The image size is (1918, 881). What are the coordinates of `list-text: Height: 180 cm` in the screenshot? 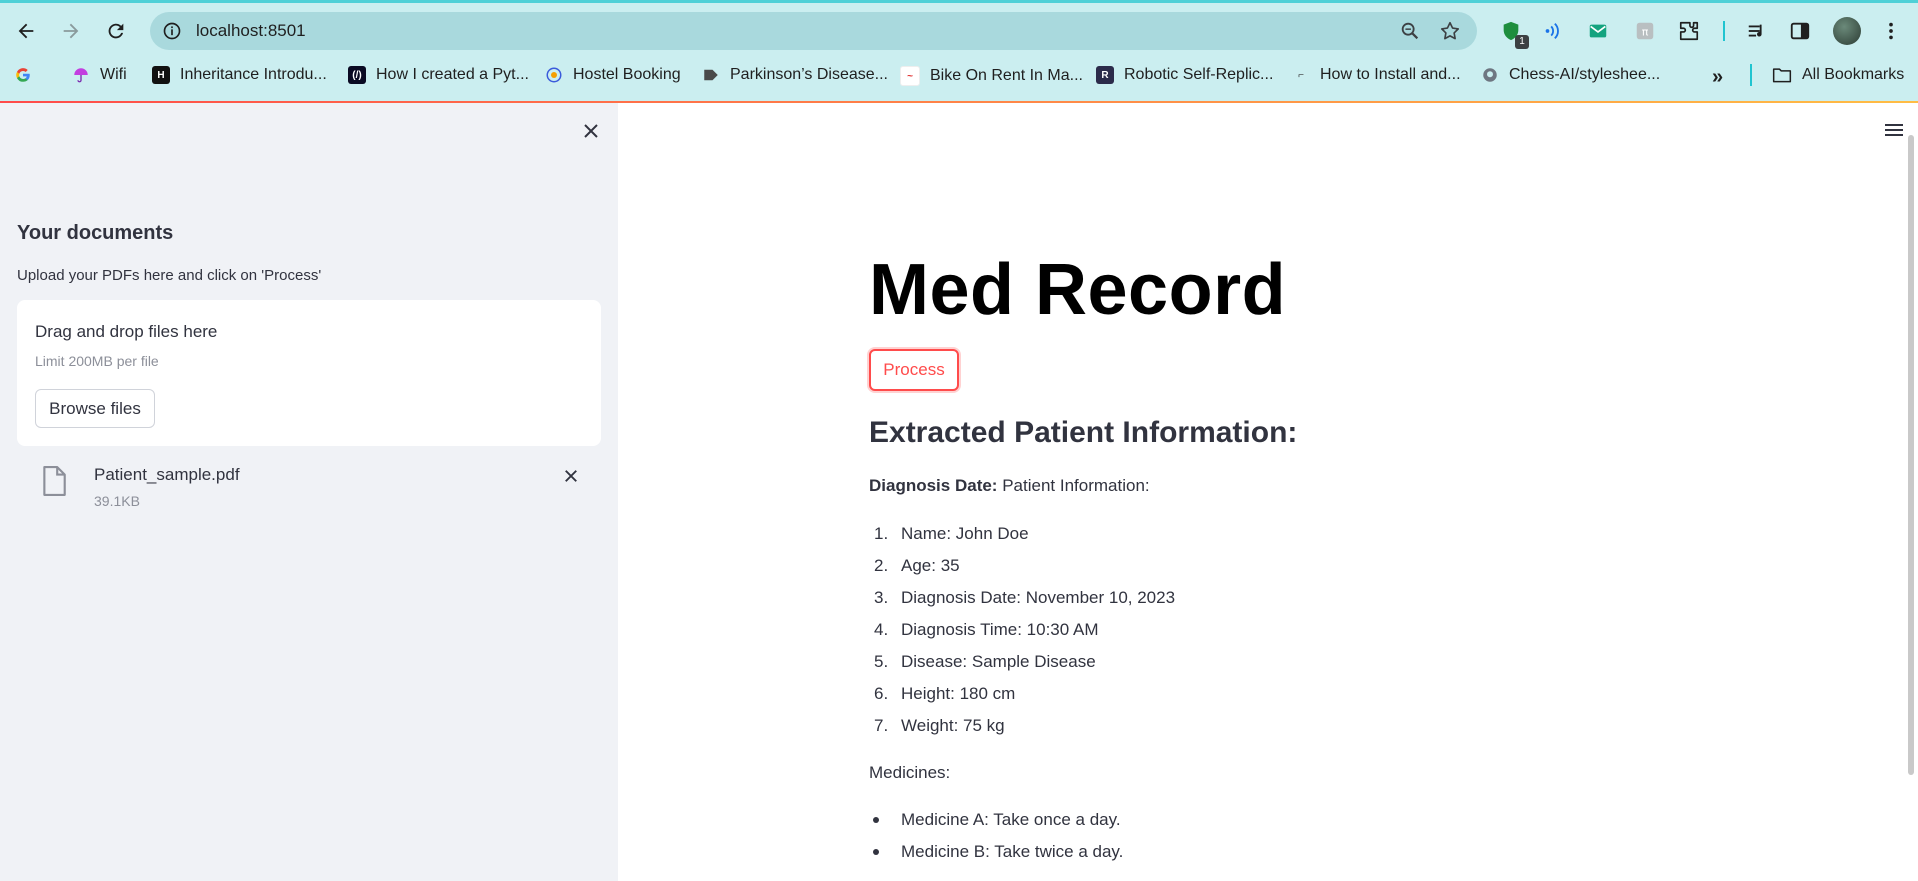 It's located at (958, 693).